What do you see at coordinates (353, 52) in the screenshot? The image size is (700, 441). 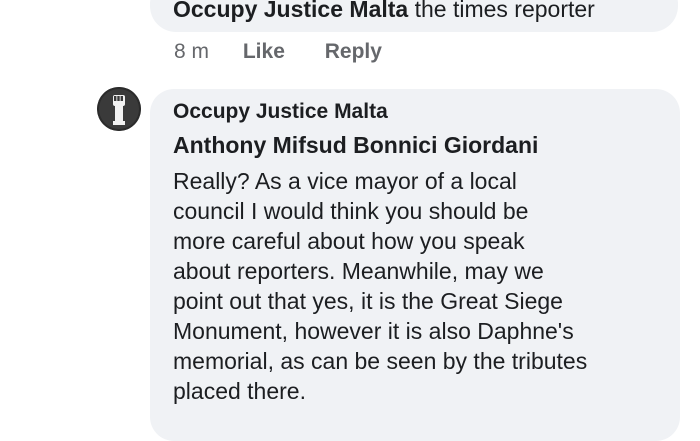 I see `reply-button: Reply` at bounding box center [353, 52].